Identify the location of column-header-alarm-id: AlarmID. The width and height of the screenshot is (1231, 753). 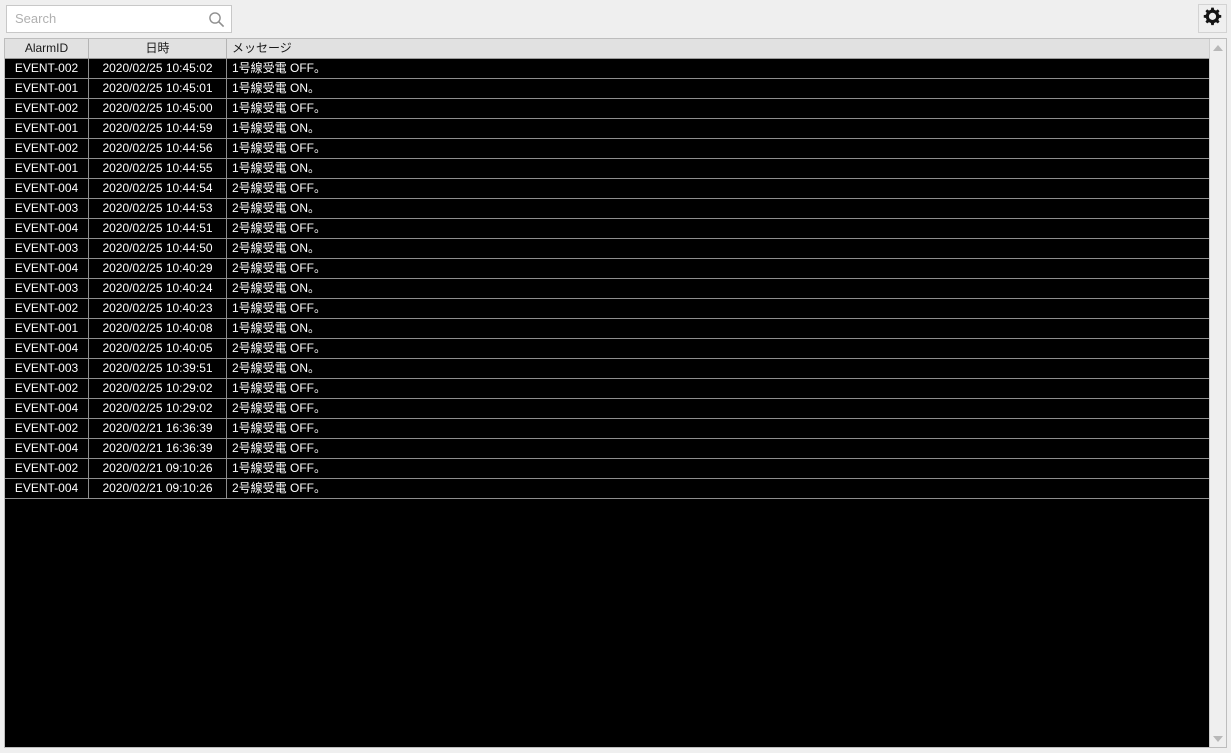
(47, 48).